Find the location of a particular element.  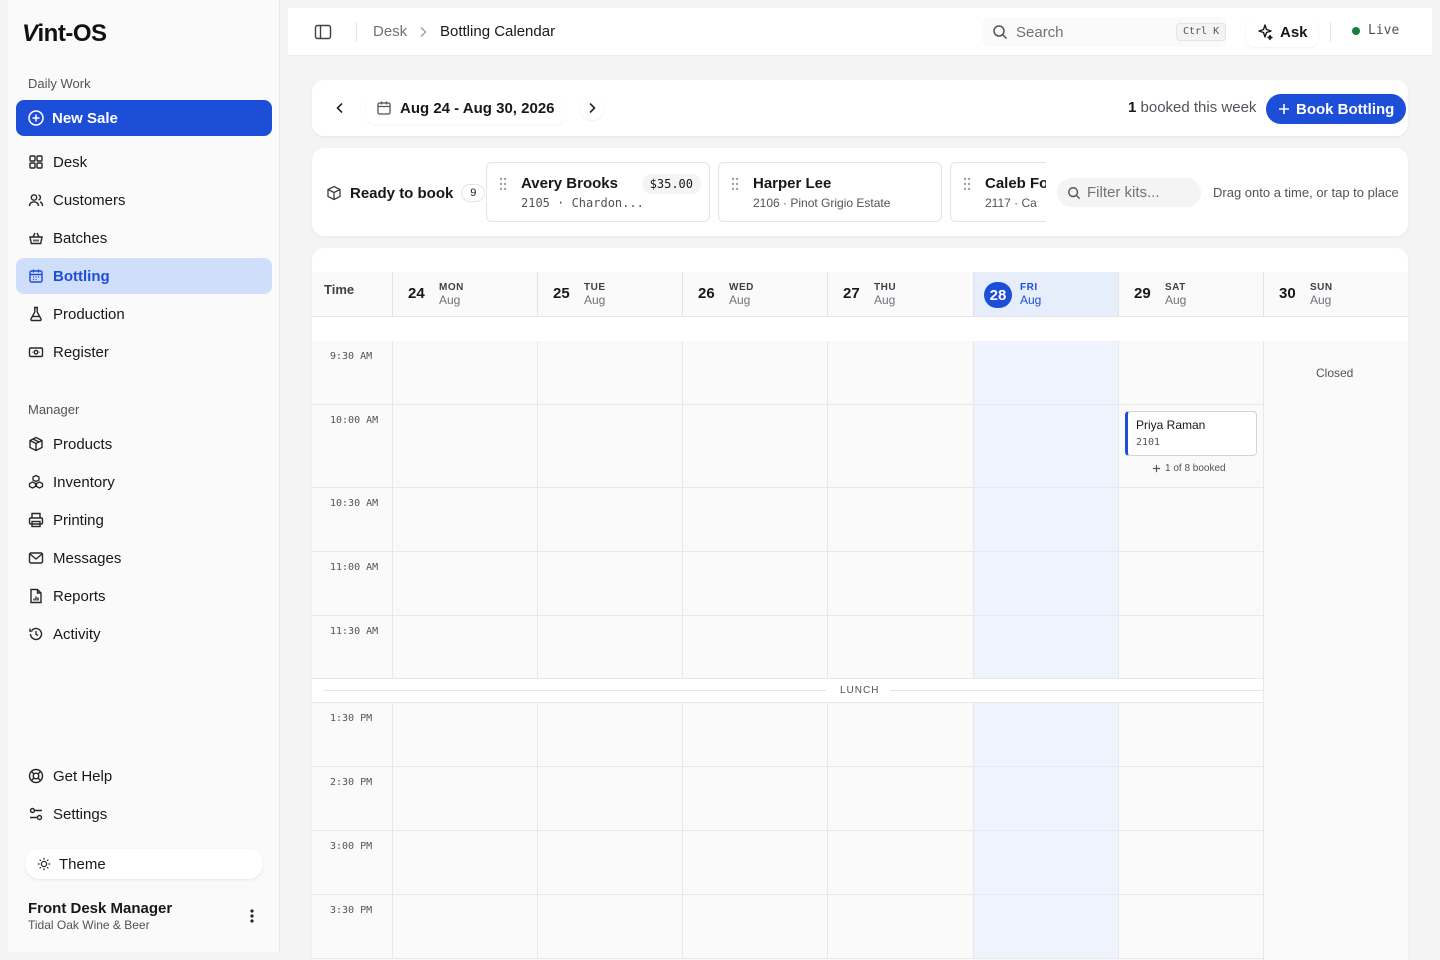

more-vertical-icon is located at coordinates (252, 916).